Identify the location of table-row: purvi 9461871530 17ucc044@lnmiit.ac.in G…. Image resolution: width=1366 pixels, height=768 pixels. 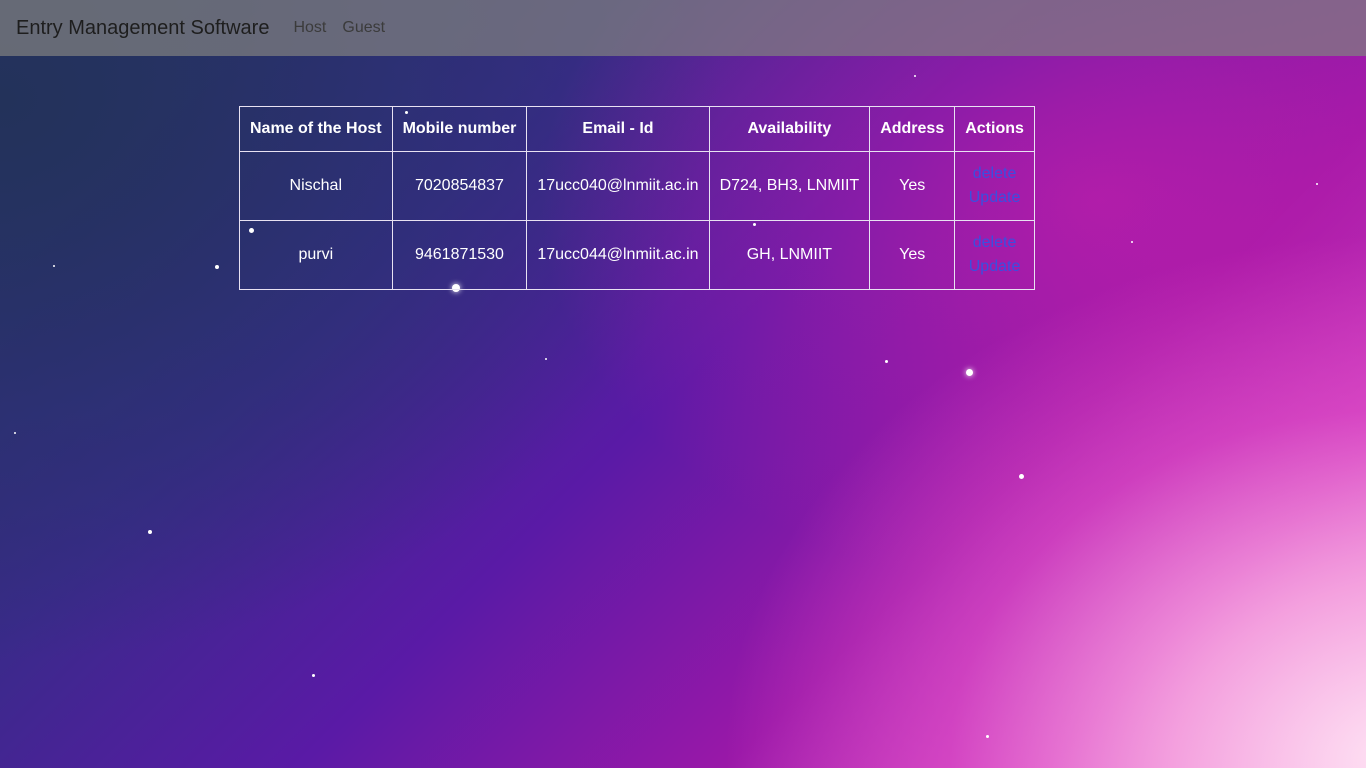
(637, 255).